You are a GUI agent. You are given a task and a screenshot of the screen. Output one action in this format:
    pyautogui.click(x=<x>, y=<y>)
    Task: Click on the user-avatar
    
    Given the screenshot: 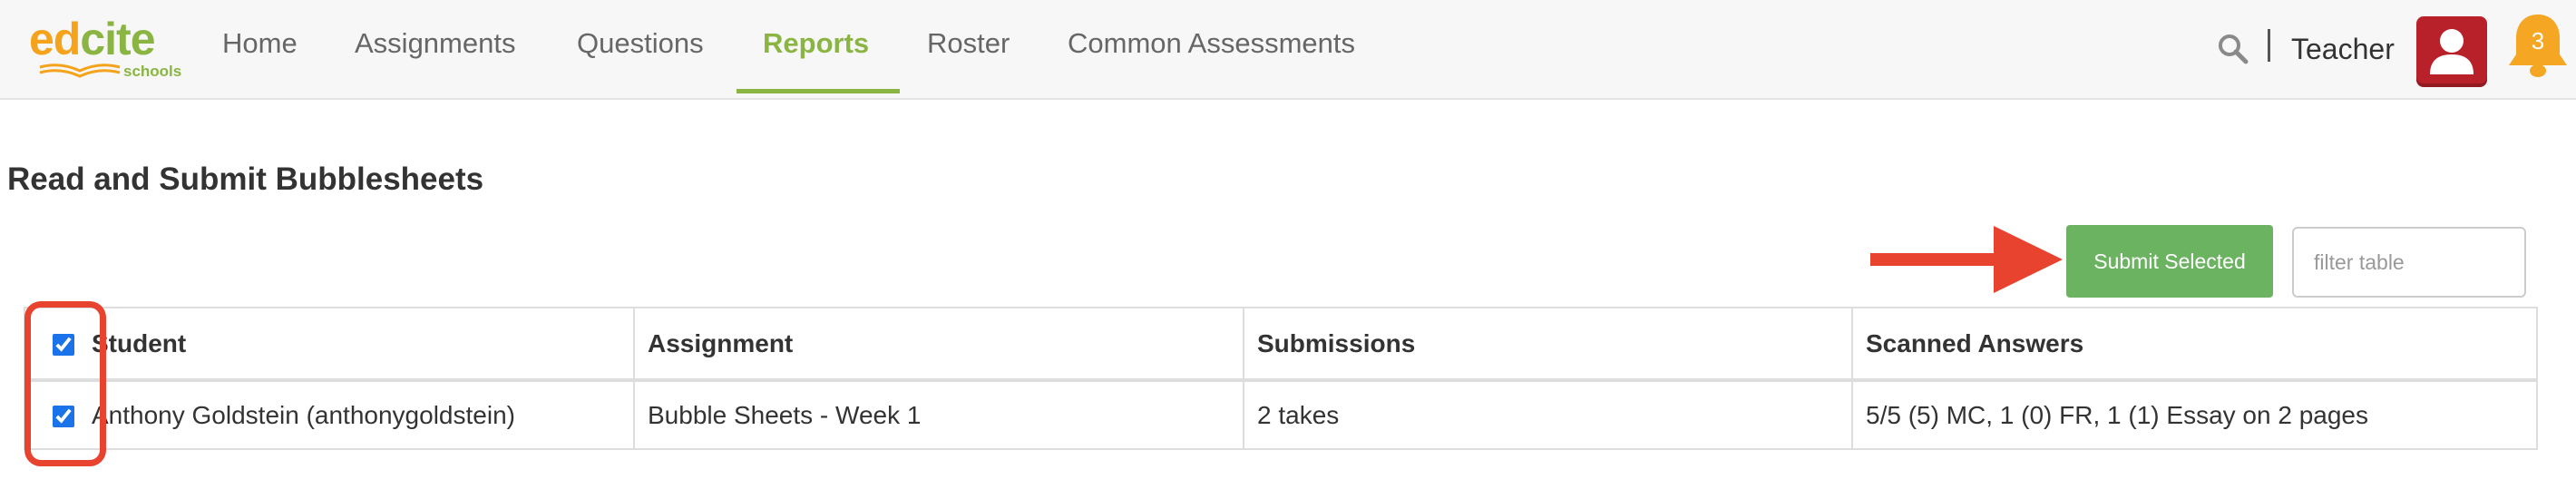 What is the action you would take?
    pyautogui.click(x=2451, y=51)
    